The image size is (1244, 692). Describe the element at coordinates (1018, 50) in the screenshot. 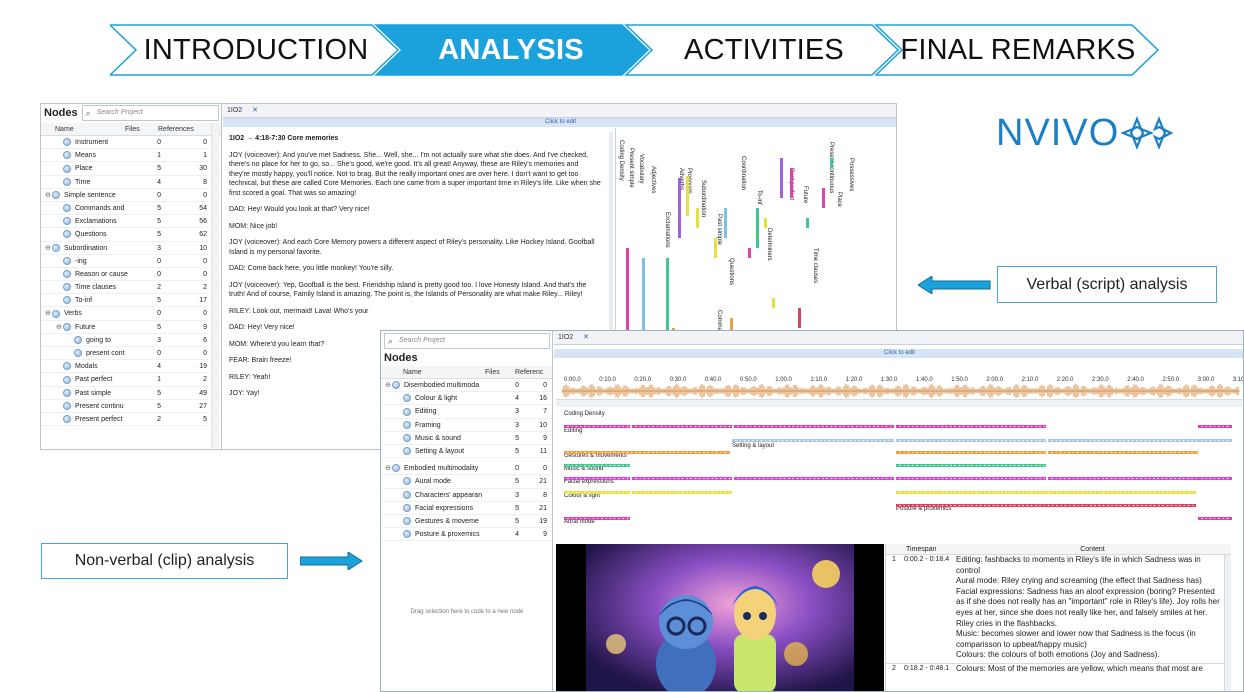

I see `nav-final-remarks: FINAL REMARKS` at that location.